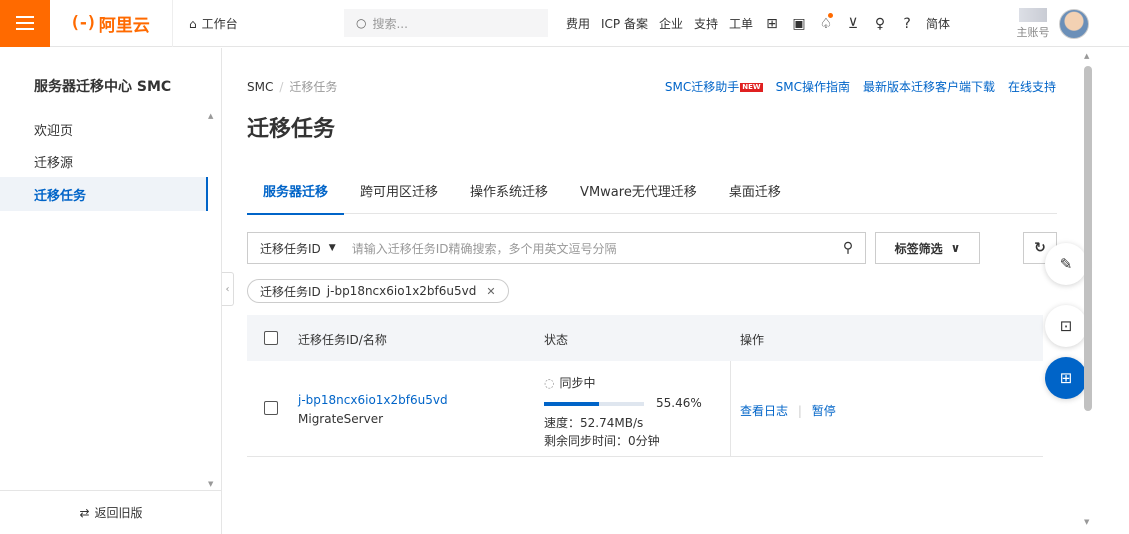 The image size is (1129, 534). I want to click on cart-icon: ⊻, so click(853, 24).